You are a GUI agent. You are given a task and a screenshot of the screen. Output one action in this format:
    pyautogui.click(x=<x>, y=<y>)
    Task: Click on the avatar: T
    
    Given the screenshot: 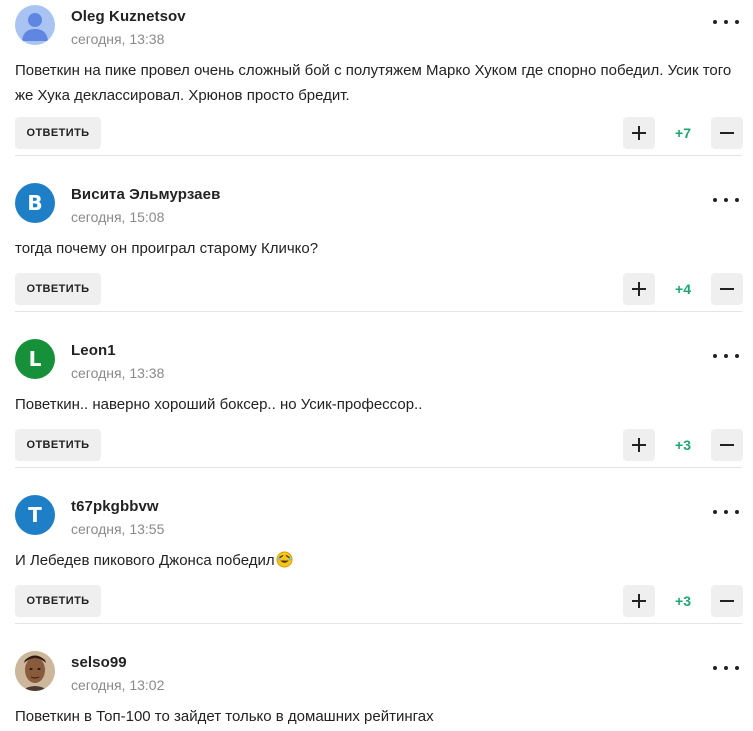 What is the action you would take?
    pyautogui.click(x=35, y=515)
    